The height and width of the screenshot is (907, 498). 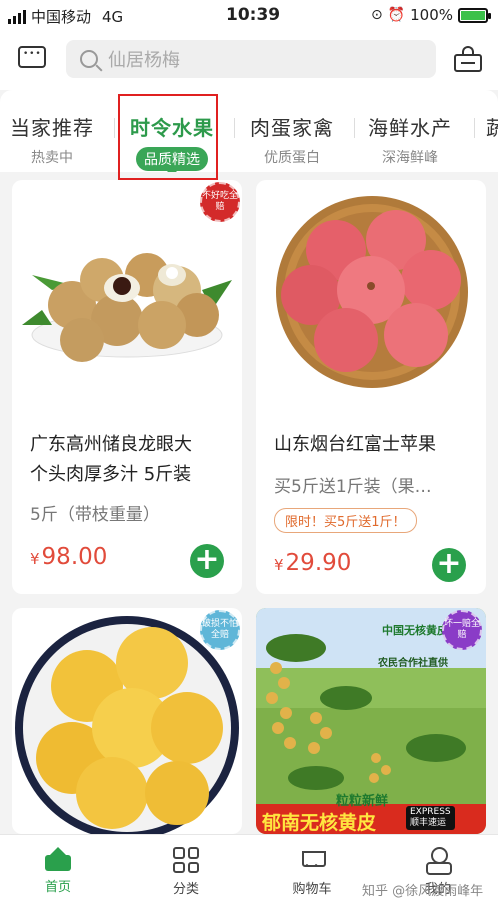 What do you see at coordinates (113, 16) in the screenshot?
I see `network-type: 4G` at bounding box center [113, 16].